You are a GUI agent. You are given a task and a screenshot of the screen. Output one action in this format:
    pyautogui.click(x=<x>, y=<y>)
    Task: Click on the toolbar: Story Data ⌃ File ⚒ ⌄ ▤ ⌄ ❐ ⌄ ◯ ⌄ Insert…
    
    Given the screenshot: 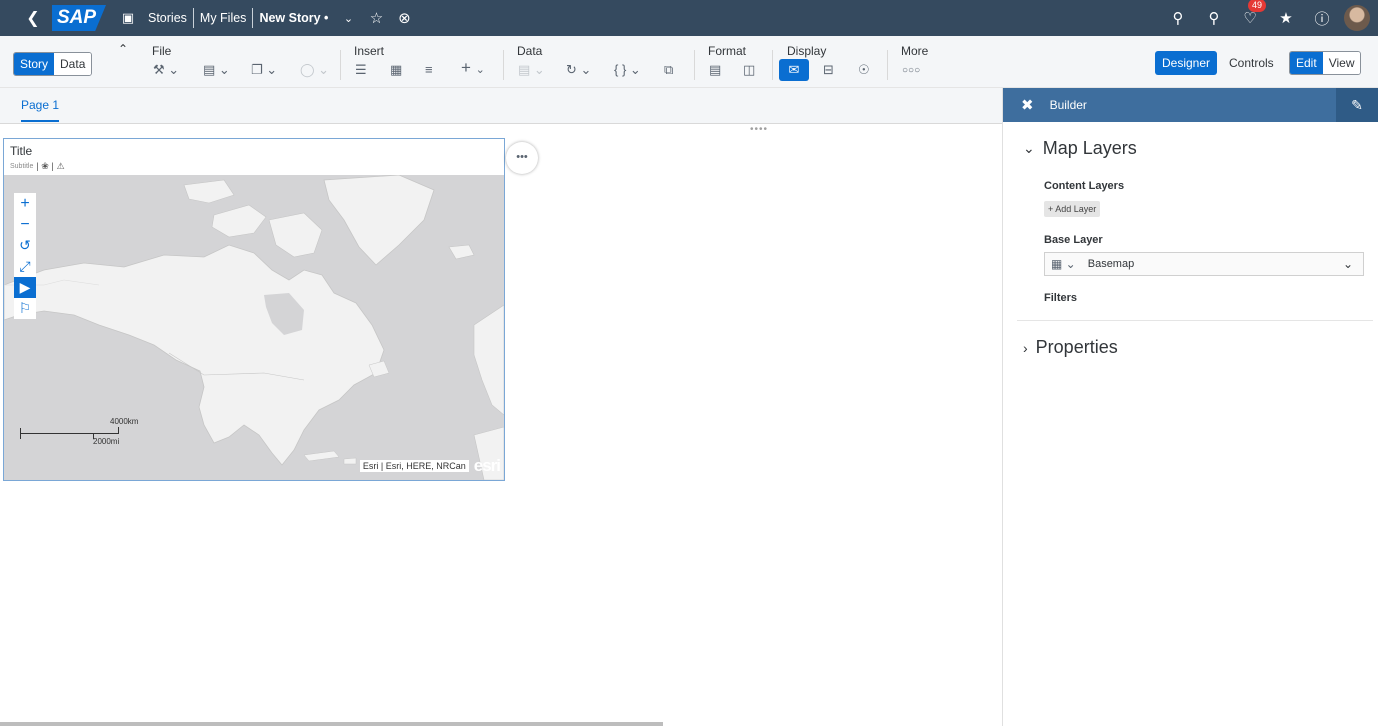 What is the action you would take?
    pyautogui.click(x=689, y=62)
    